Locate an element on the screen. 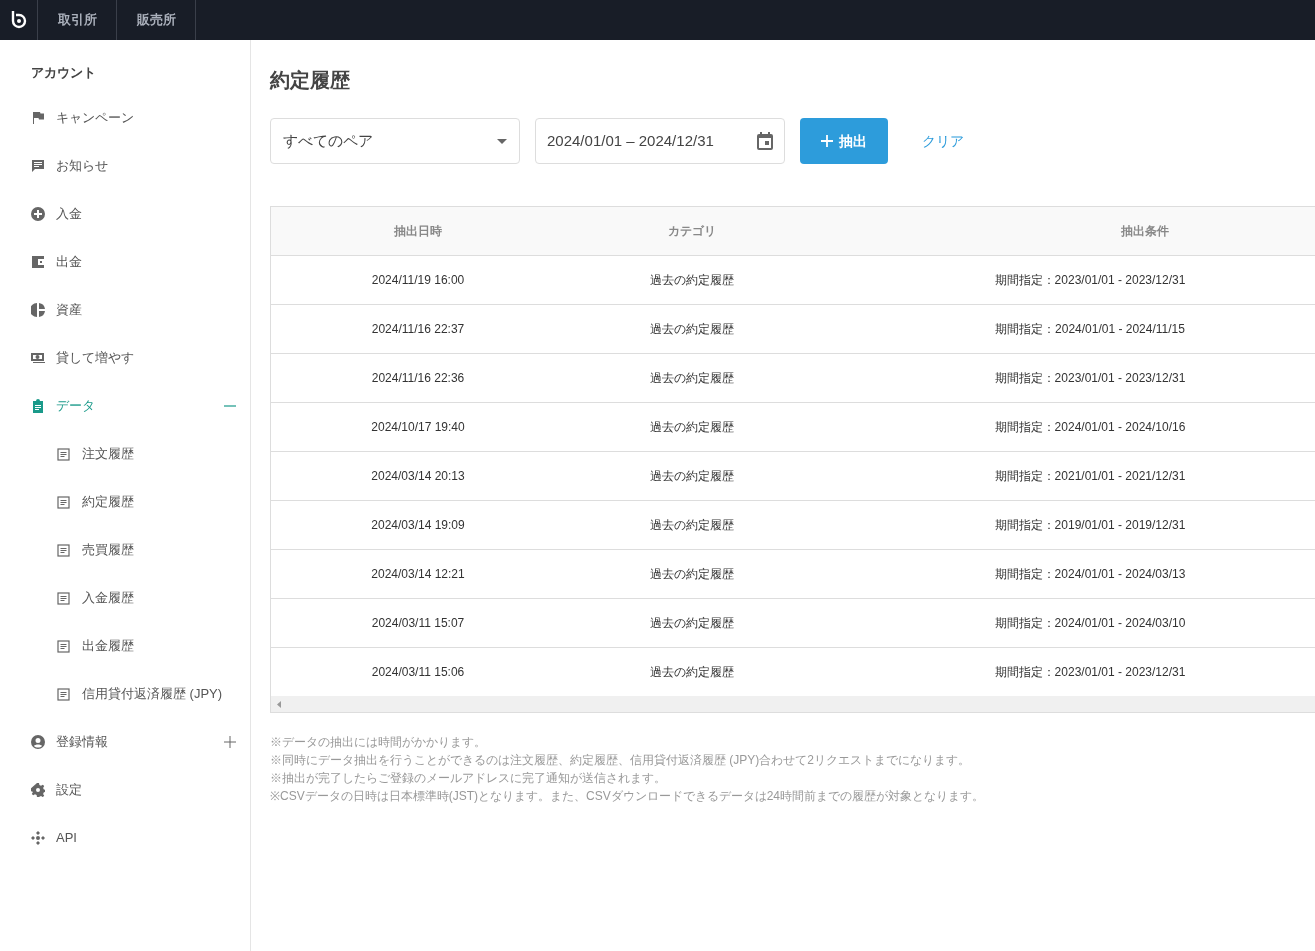 The width and height of the screenshot is (1315, 951). sidebar-subitem: 約定履歴 is located at coordinates (125, 502).